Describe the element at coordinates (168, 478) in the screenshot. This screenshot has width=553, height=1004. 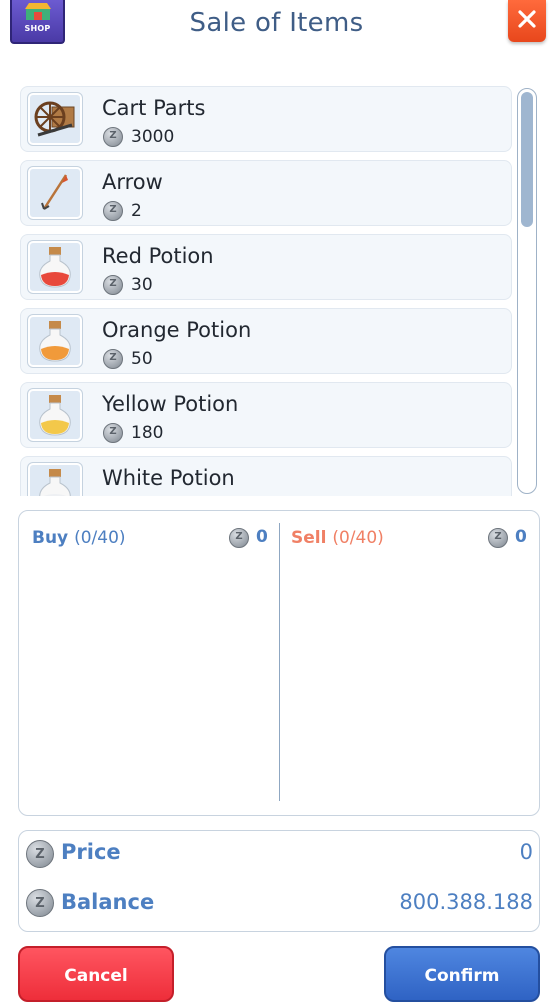
I see `item-name: White Potion` at that location.